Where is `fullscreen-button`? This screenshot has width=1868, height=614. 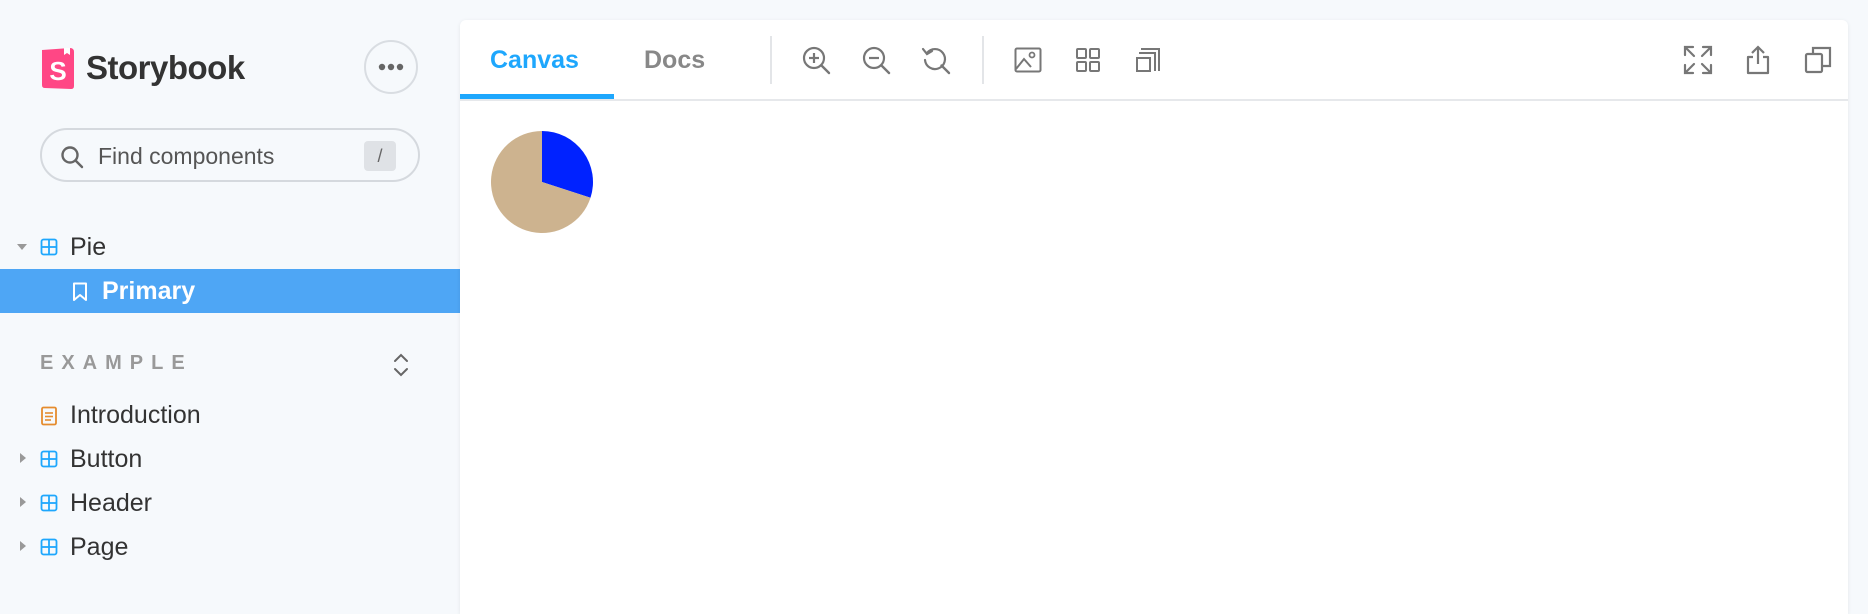 fullscreen-button is located at coordinates (1698, 60).